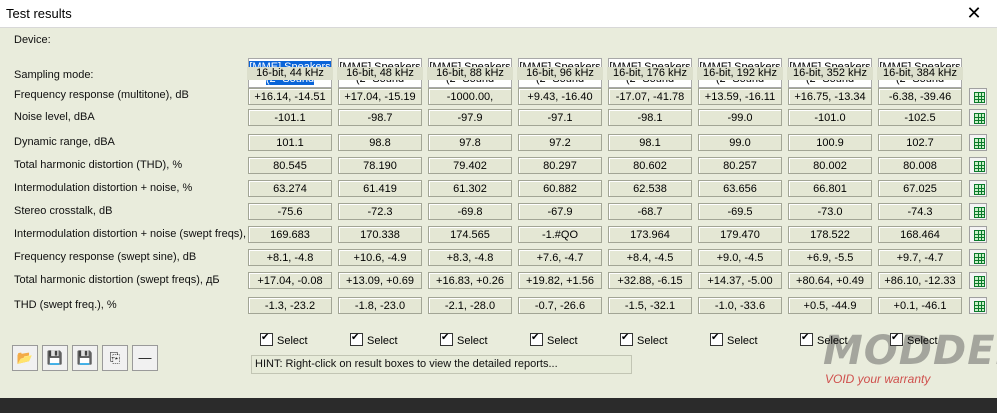  What do you see at coordinates (920, 117) in the screenshot?
I see `result-box: -102.5` at bounding box center [920, 117].